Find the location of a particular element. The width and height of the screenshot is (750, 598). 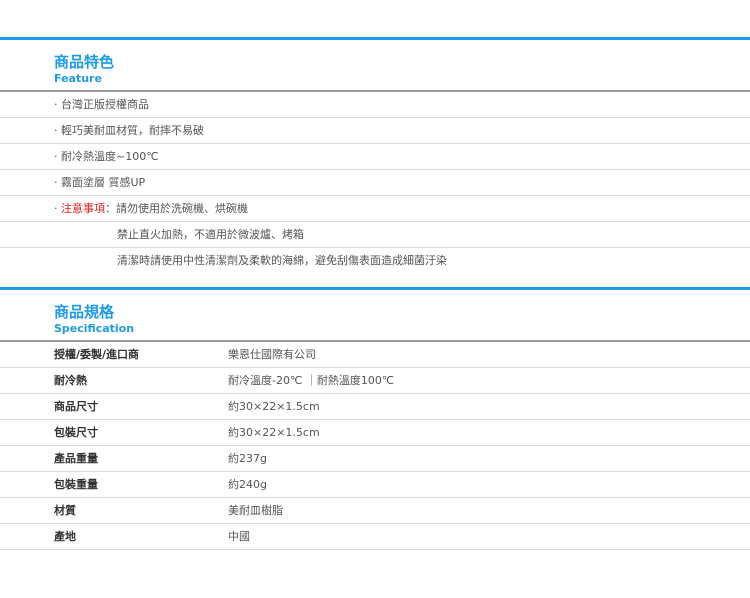

spec-section-header: 商品規格 Specification is located at coordinates (375, 315).